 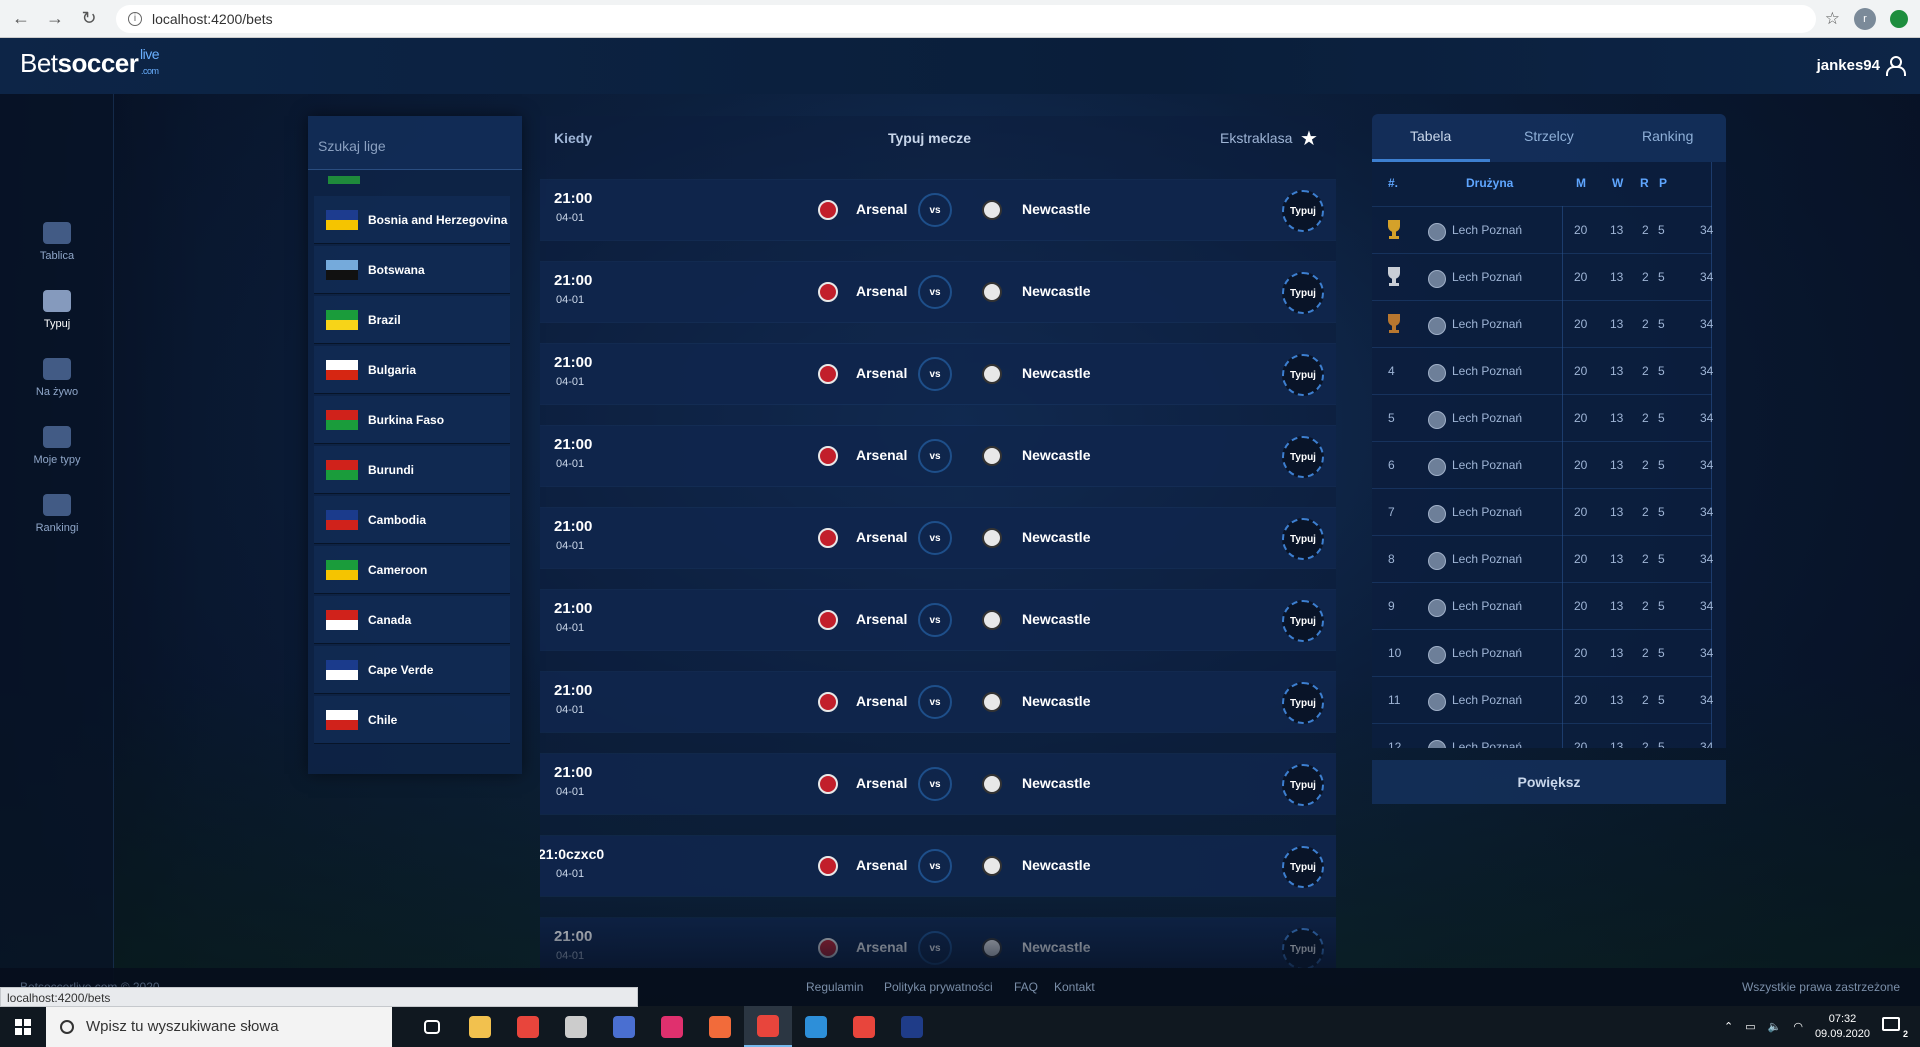 I want to click on nav-item-4: Rankingi, so click(x=57, y=514).